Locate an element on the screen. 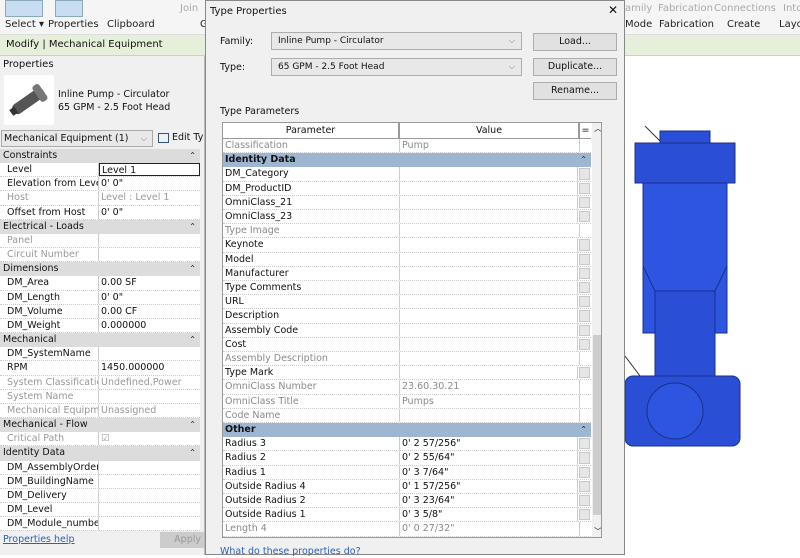 This screenshot has width=800, height=558. family-tool: amily is located at coordinates (638, 8).